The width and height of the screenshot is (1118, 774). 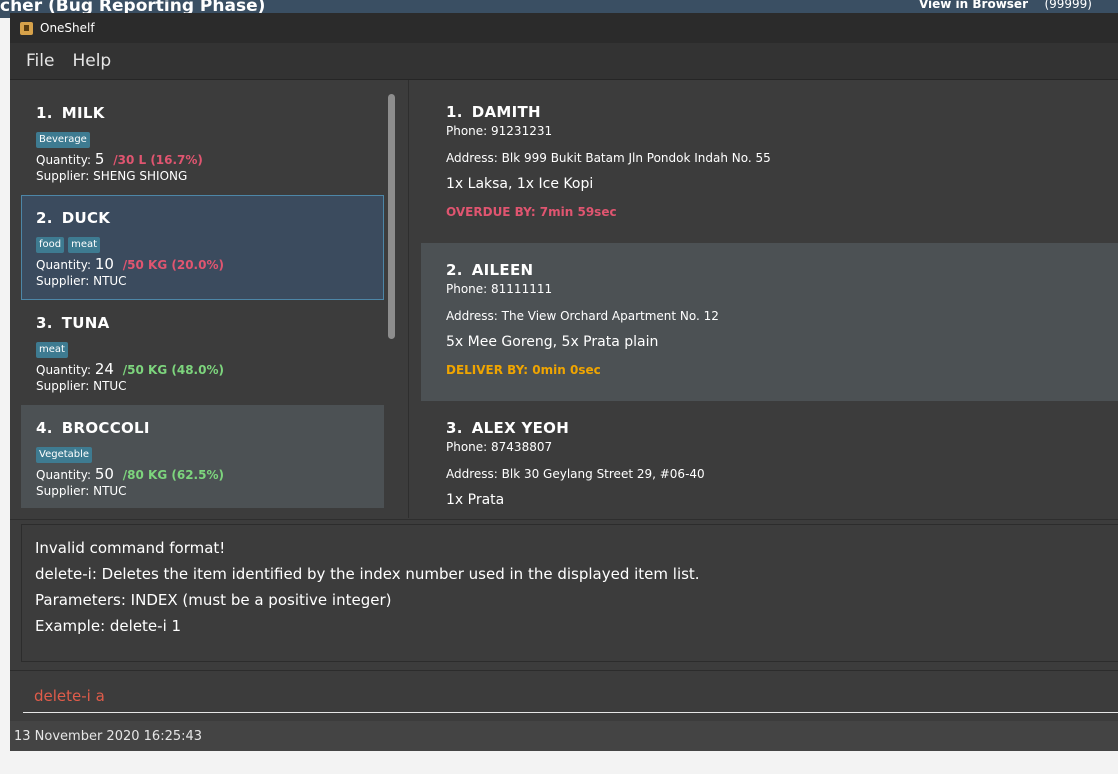 I want to click on item-tags: Beverage, so click(x=202, y=137).